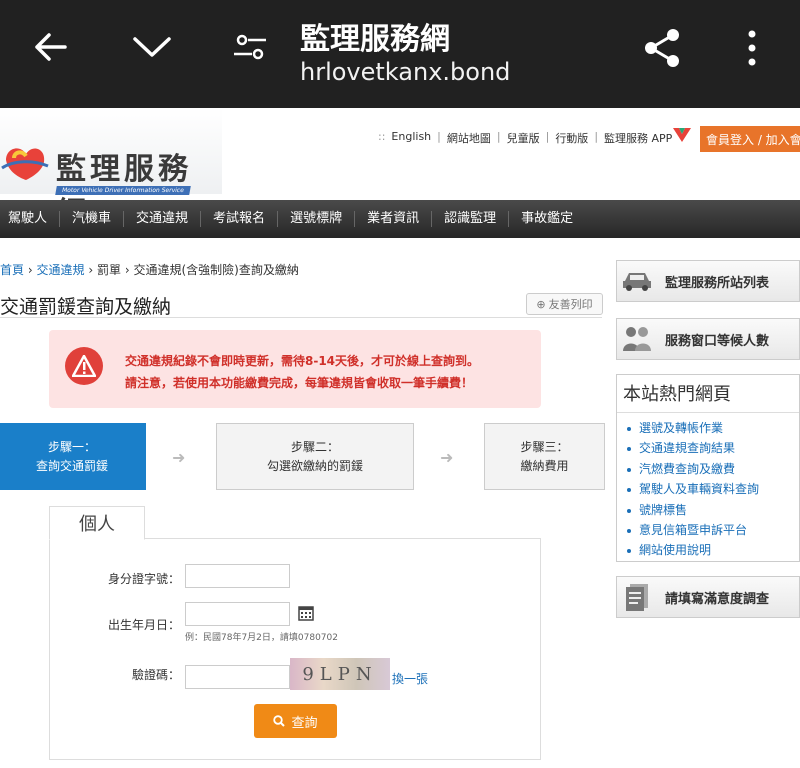 Image resolution: width=800 pixels, height=768 pixels. What do you see at coordinates (564, 304) in the screenshot?
I see `print-button: ⊕ 友善列印` at bounding box center [564, 304].